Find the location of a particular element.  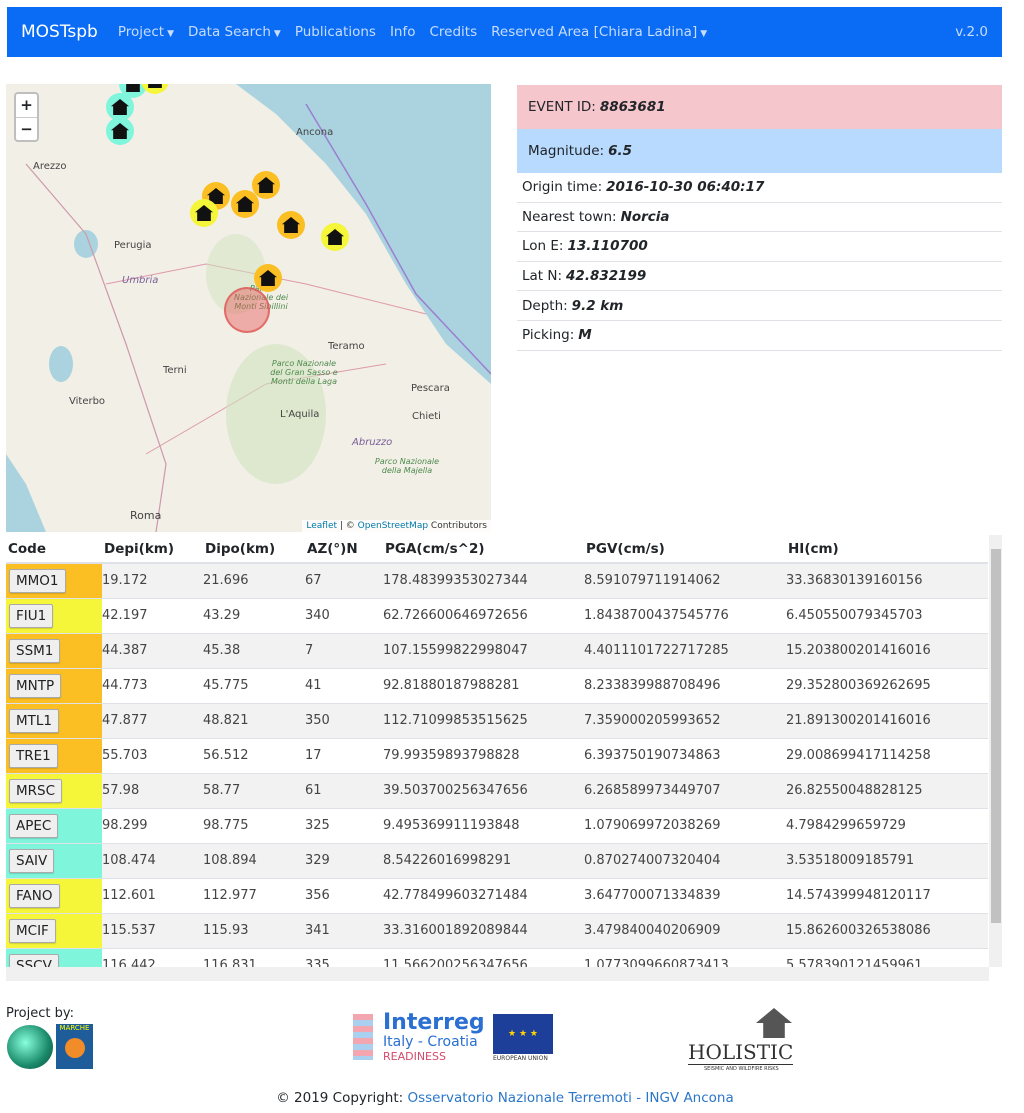

nav-data-search: Data Search ▼ is located at coordinates (234, 32).